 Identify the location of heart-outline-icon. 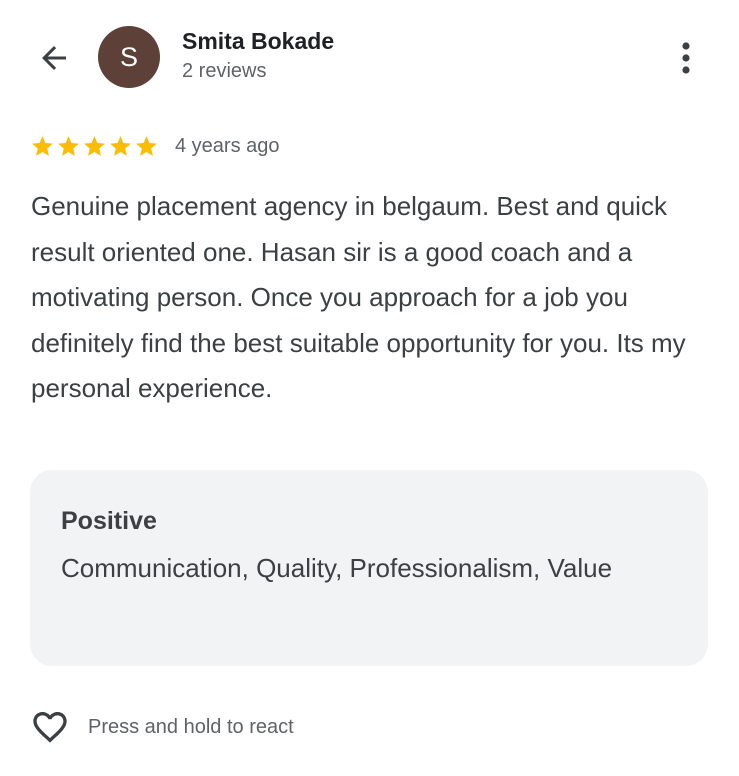
(50, 727).